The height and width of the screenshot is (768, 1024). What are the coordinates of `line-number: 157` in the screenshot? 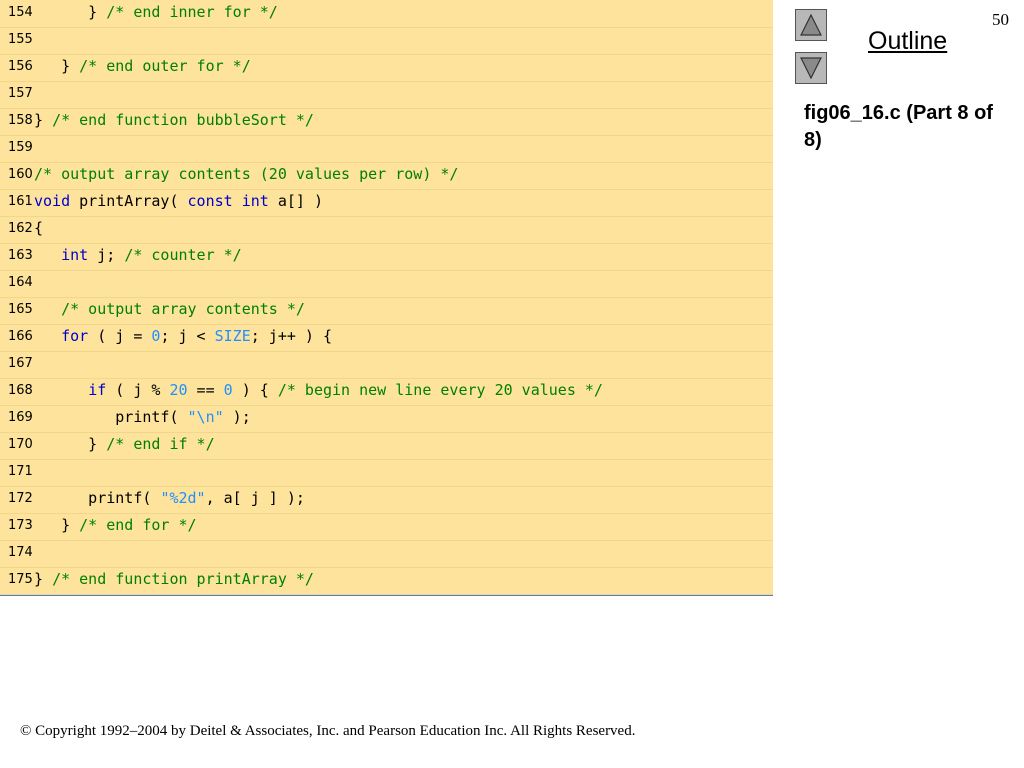 It's located at (20, 93).